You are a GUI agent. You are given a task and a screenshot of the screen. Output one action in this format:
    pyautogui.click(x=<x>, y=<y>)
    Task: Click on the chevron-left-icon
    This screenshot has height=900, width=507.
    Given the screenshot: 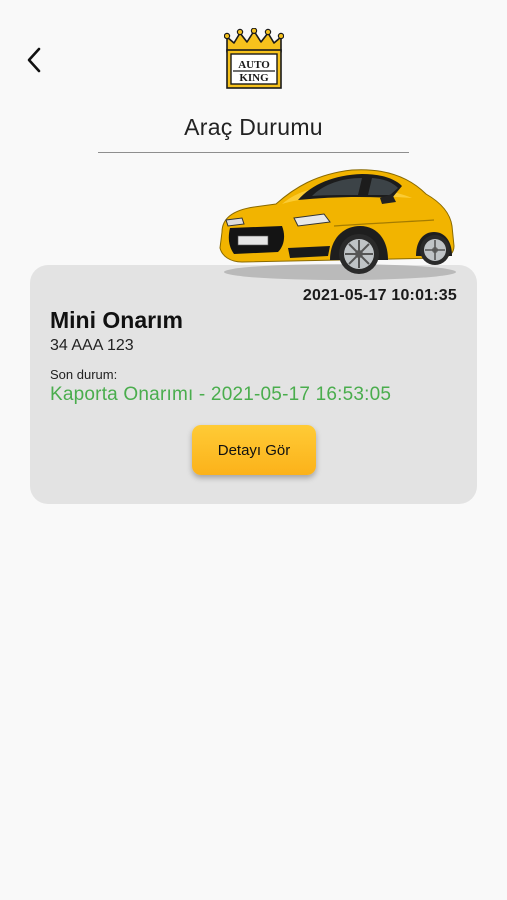 What is the action you would take?
    pyautogui.click(x=34, y=60)
    